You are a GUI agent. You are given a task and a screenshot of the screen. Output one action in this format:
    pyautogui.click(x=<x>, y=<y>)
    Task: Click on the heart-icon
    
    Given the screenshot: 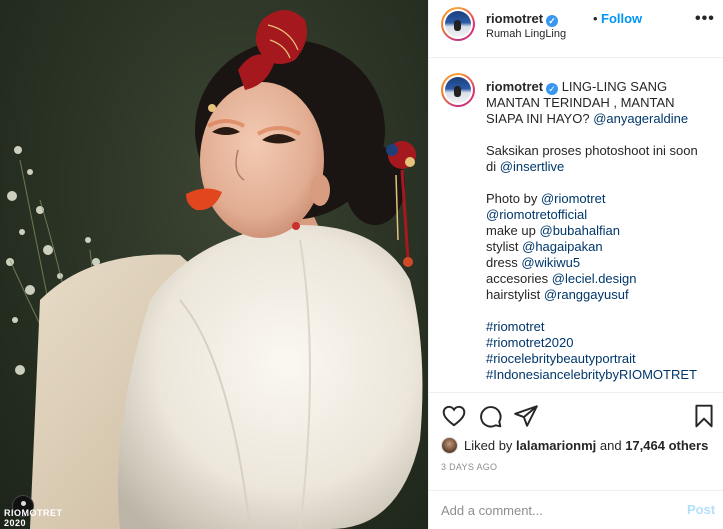 What is the action you would take?
    pyautogui.click(x=454, y=416)
    